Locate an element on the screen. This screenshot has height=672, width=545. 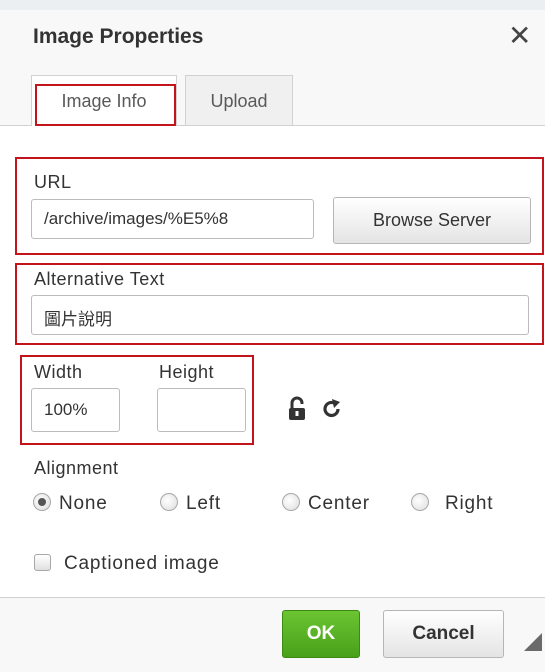
ok-button: OK is located at coordinates (321, 634).